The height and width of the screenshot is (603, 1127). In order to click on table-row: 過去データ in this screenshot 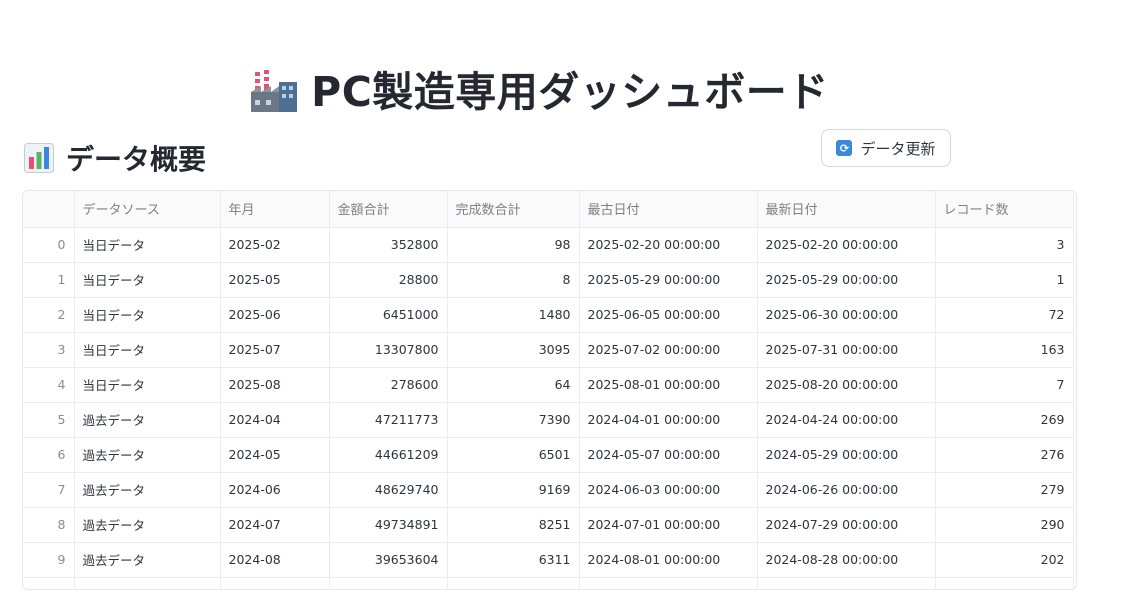, I will do `click(548, 583)`.